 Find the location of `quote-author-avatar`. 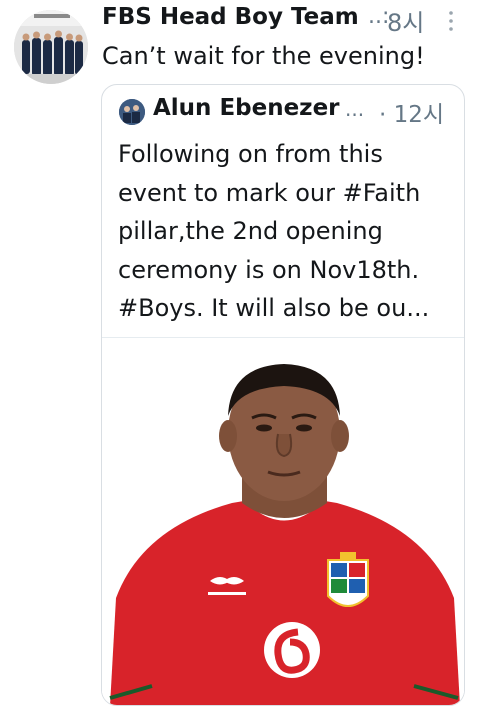

quote-author-avatar is located at coordinates (132, 112).